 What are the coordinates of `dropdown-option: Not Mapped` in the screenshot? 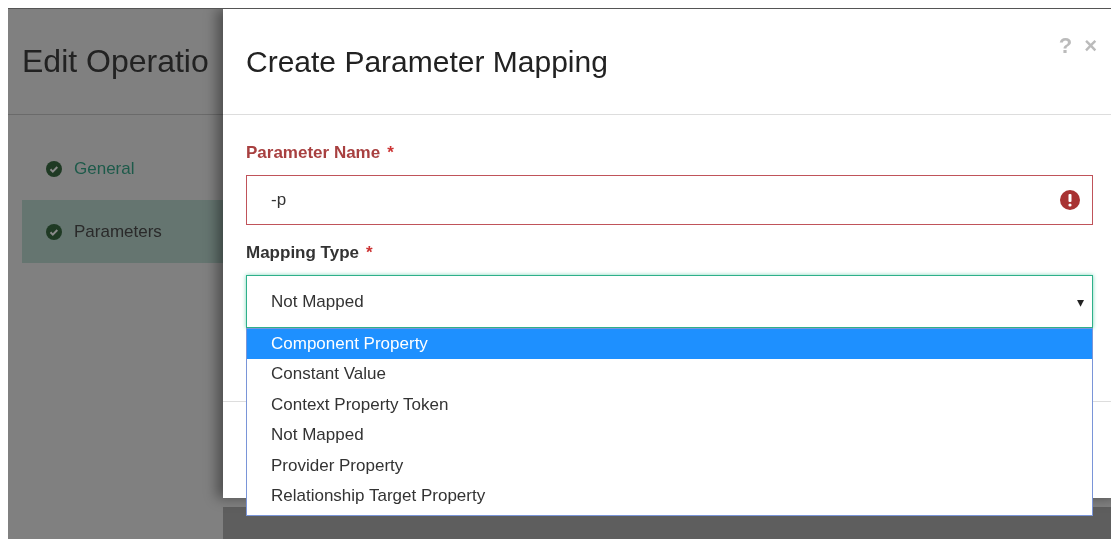 It's located at (669, 435).